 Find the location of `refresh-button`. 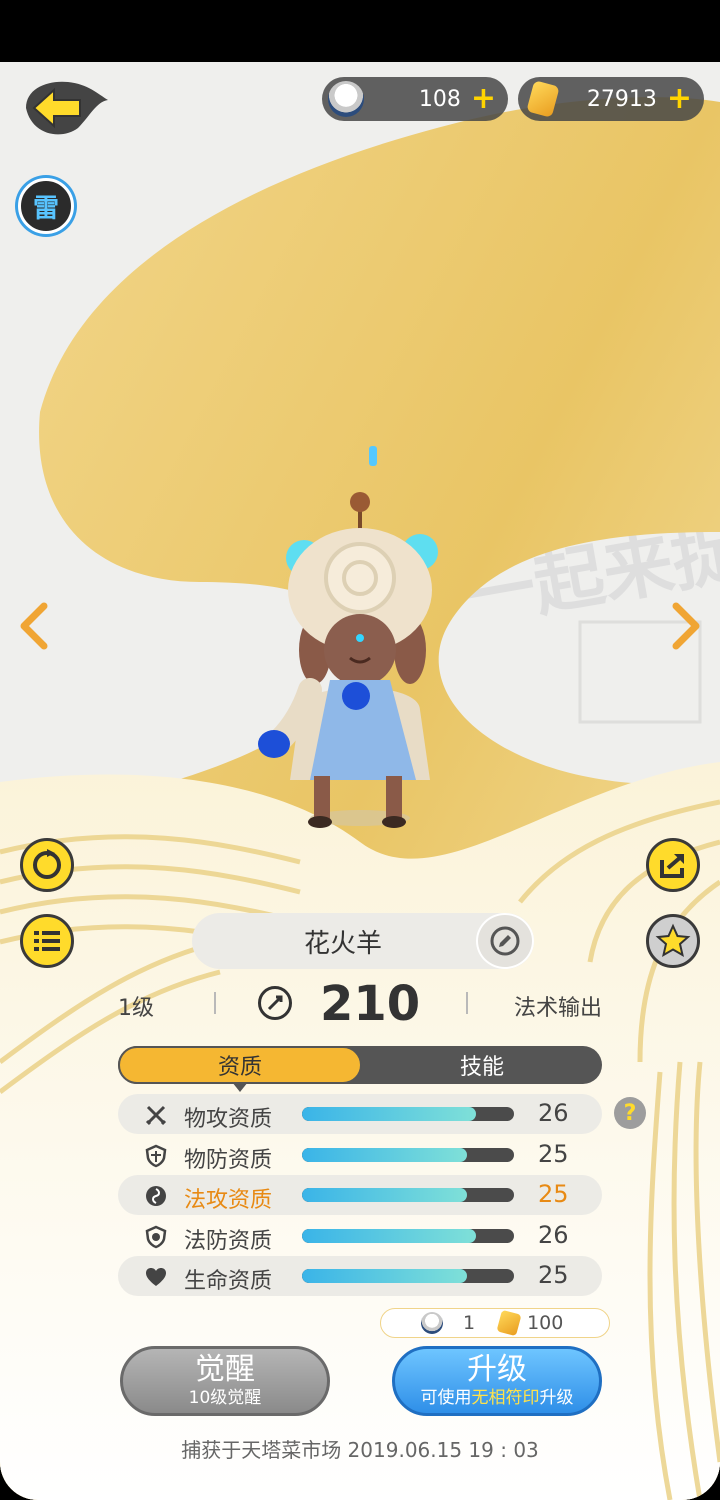

refresh-button is located at coordinates (47, 865).